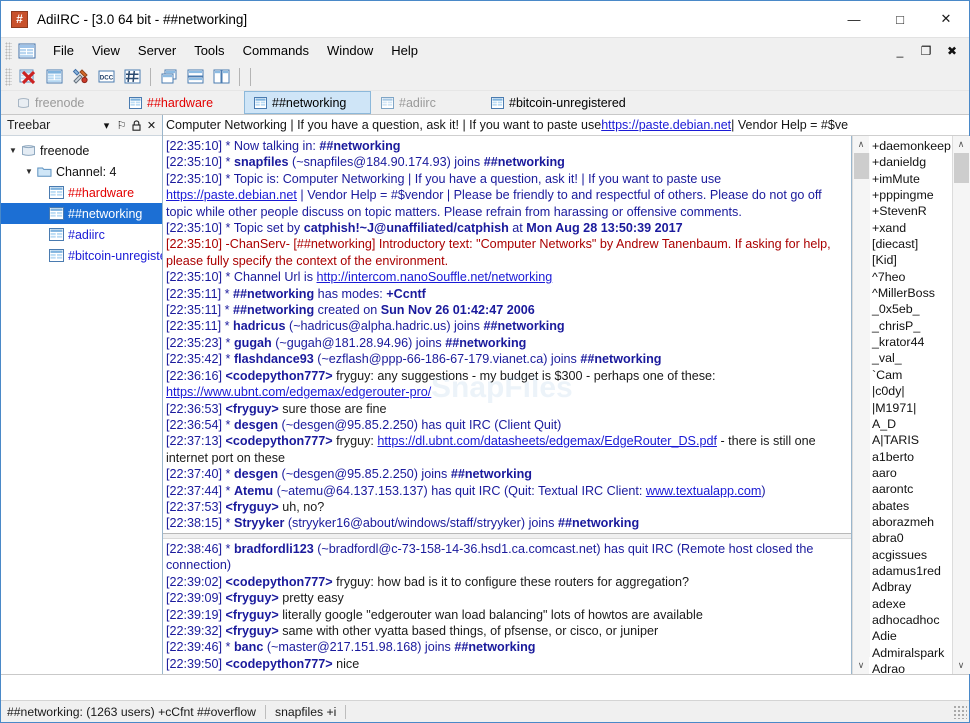 This screenshot has height=723, width=970. I want to click on nick-list-item: |c0dy|, so click(912, 391).